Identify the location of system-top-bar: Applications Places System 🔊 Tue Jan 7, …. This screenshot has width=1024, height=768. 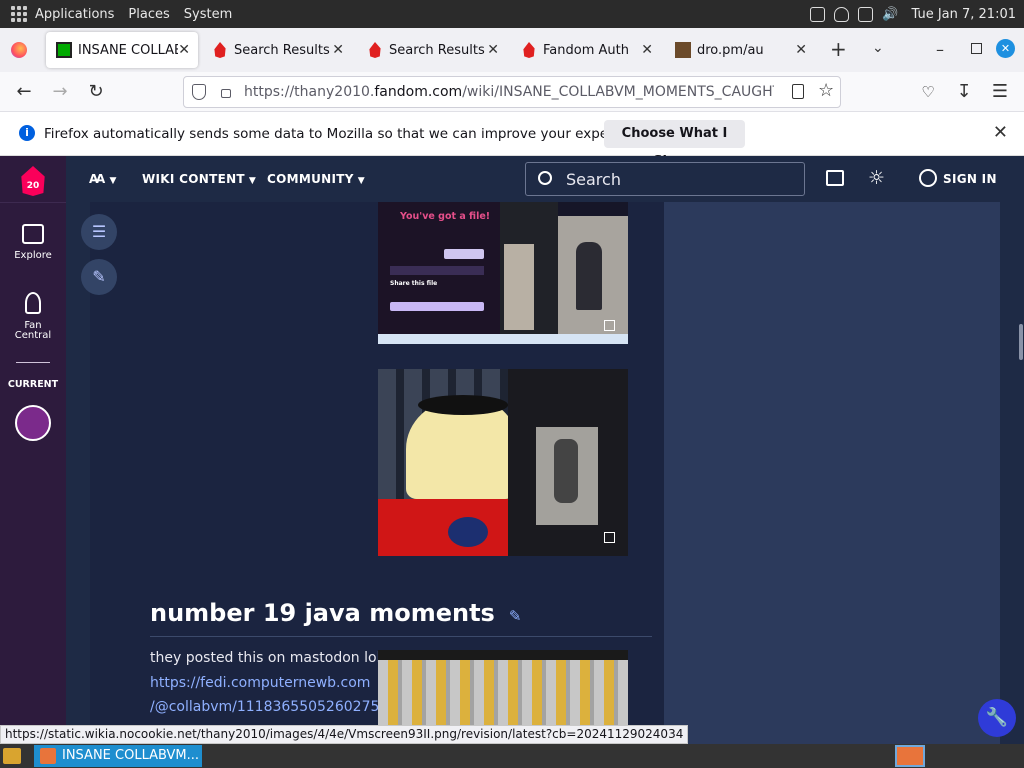
(512, 14).